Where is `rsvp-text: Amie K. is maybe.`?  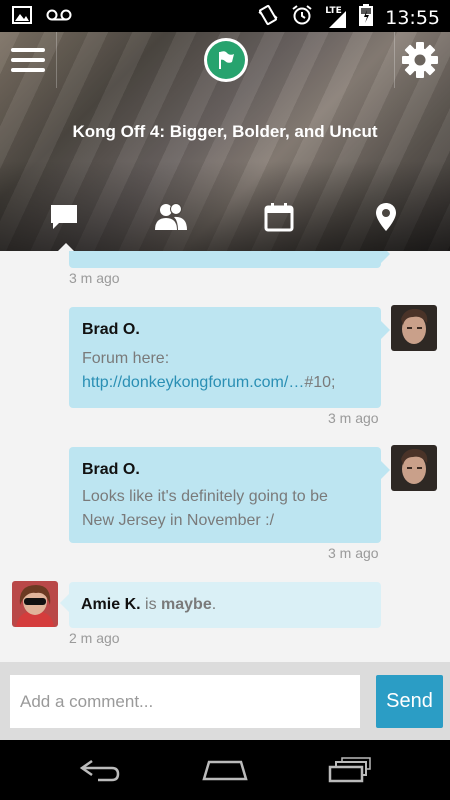 rsvp-text: Amie K. is maybe. is located at coordinates (148, 605).